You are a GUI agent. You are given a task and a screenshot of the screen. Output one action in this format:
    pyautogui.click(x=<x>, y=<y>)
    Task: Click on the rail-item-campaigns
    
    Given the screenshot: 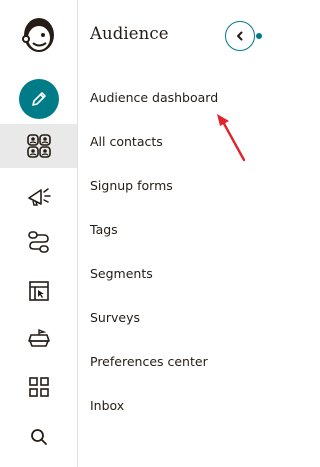 What is the action you would take?
    pyautogui.click(x=38, y=195)
    